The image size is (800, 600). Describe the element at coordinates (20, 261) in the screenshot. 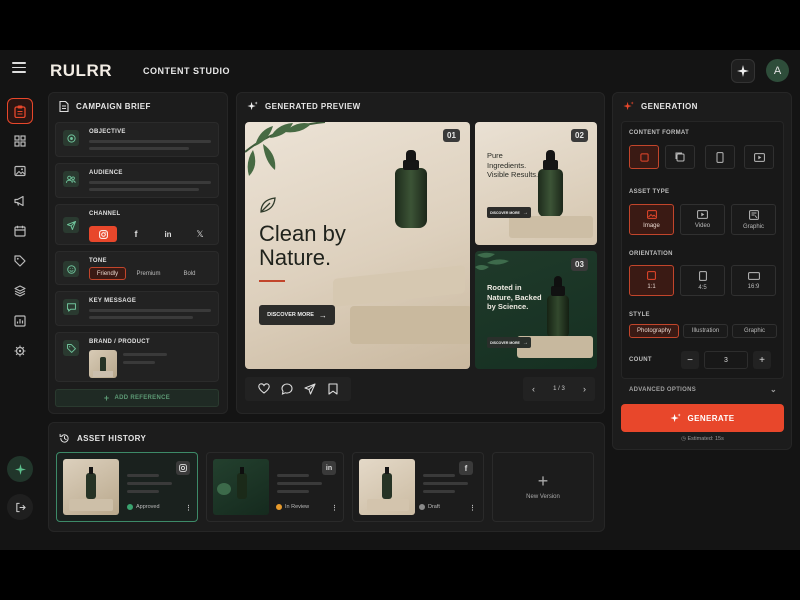

I see `rail-tags` at that location.